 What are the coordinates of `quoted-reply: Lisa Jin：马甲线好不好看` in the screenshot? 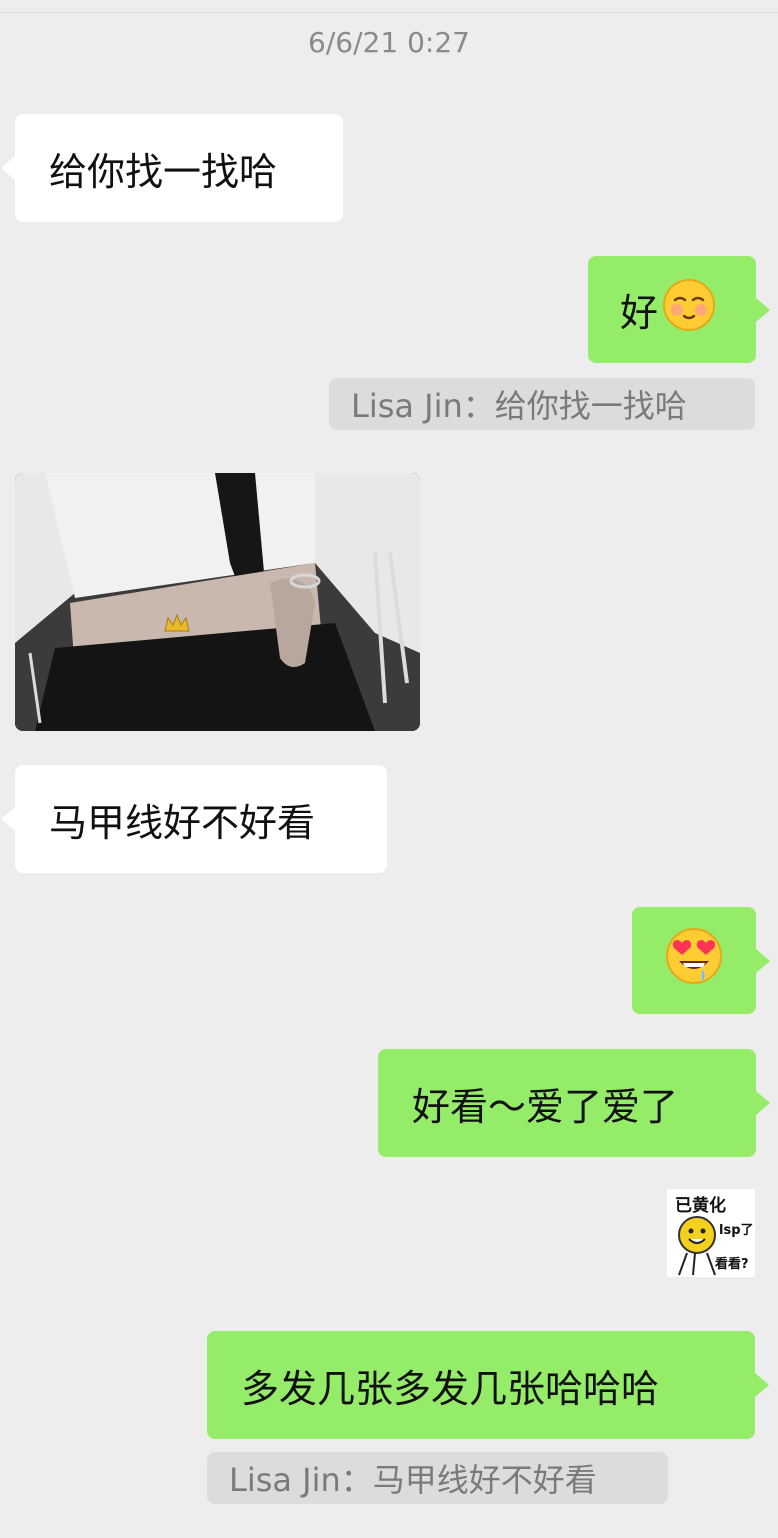 It's located at (437, 1478).